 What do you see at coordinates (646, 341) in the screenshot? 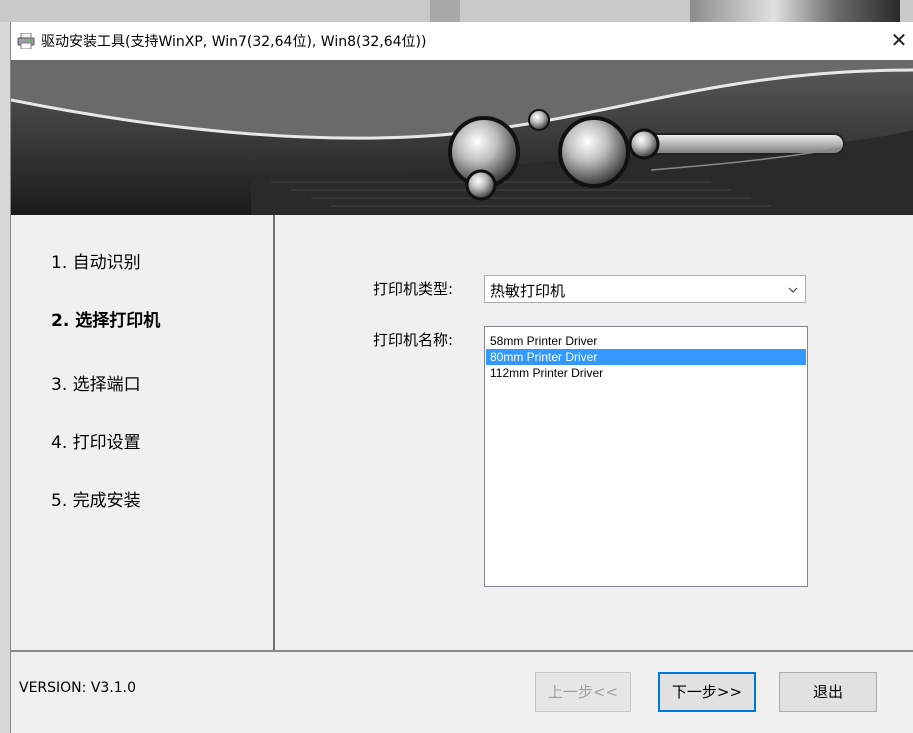
I see `list-item: 58mm Printer Driver` at bounding box center [646, 341].